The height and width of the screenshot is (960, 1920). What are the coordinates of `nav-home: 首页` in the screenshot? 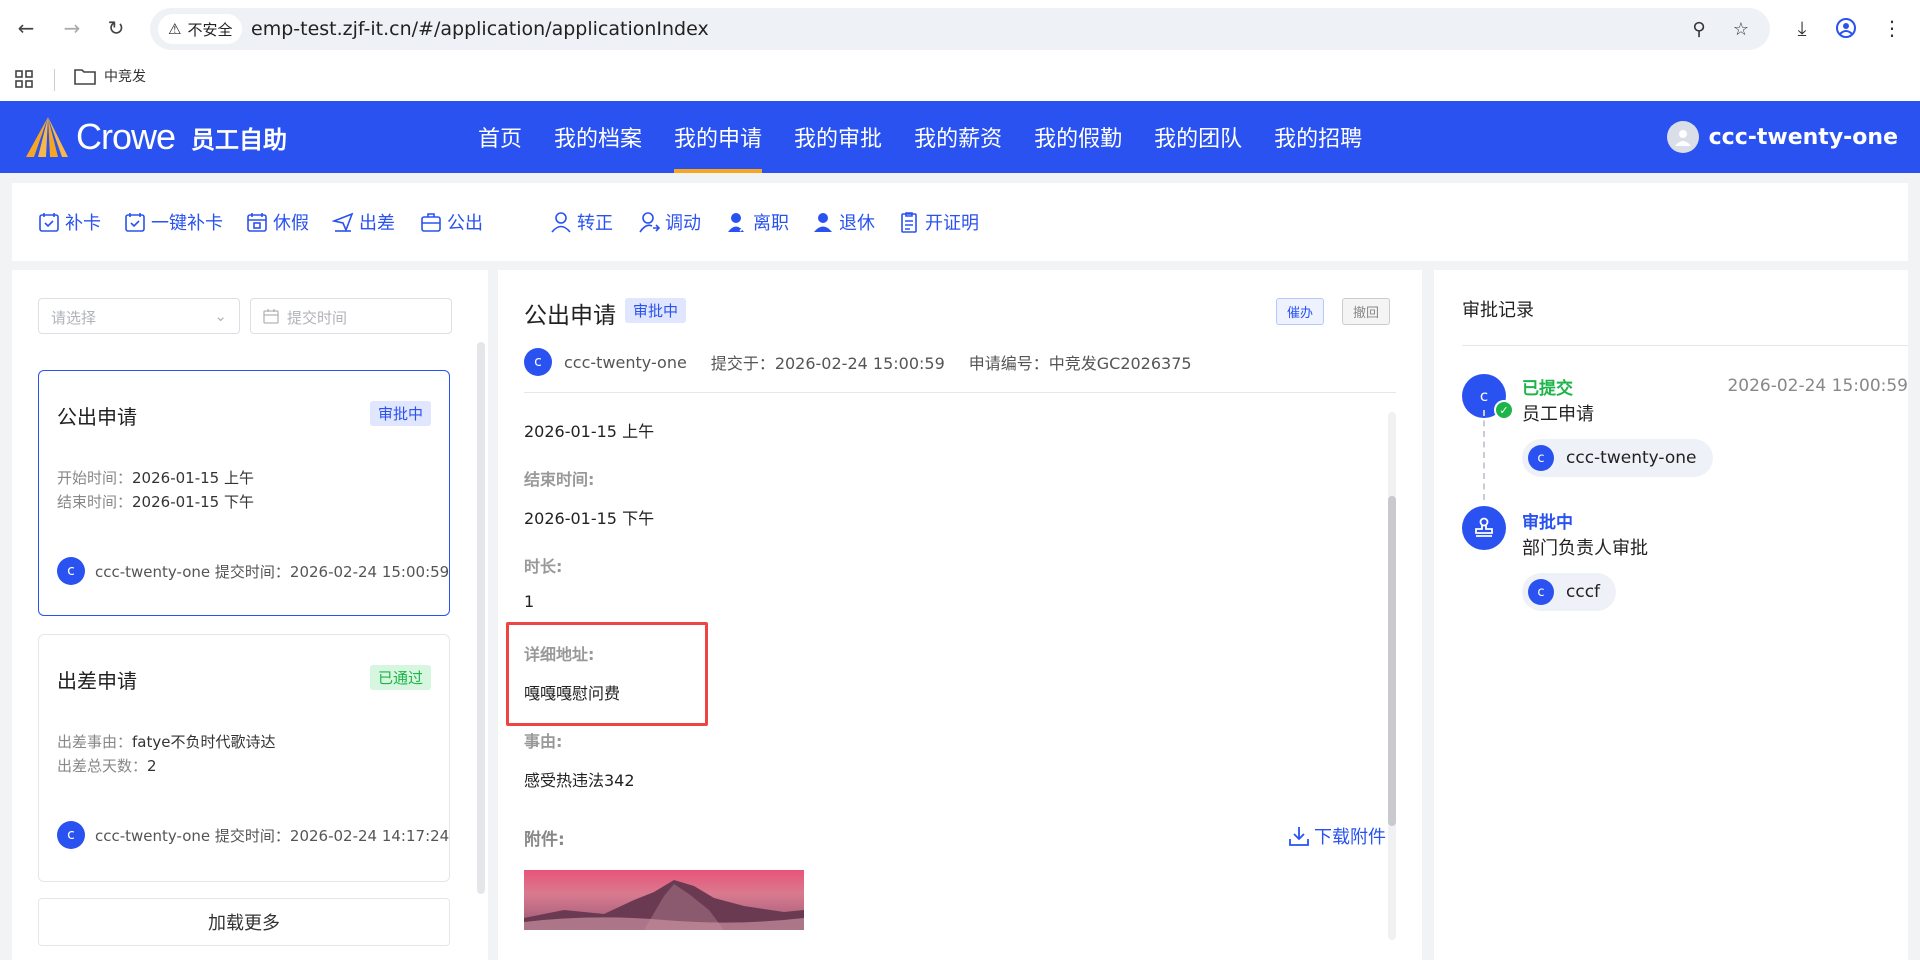 It's located at (500, 137).